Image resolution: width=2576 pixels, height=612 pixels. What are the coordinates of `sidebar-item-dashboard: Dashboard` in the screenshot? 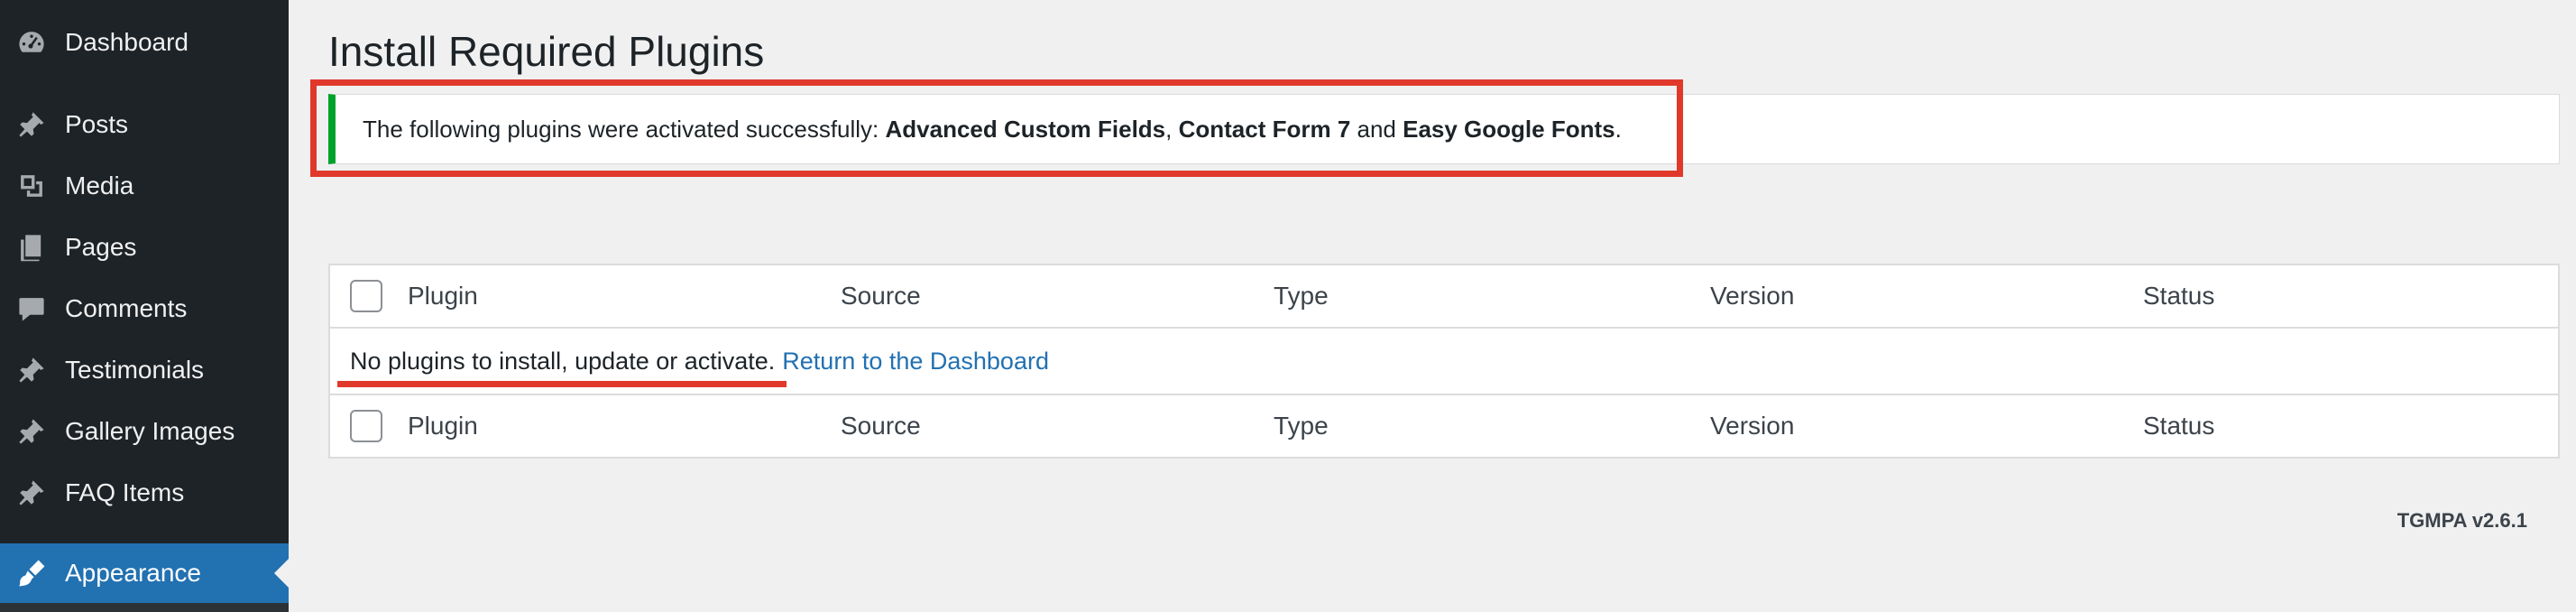 It's located at (144, 42).